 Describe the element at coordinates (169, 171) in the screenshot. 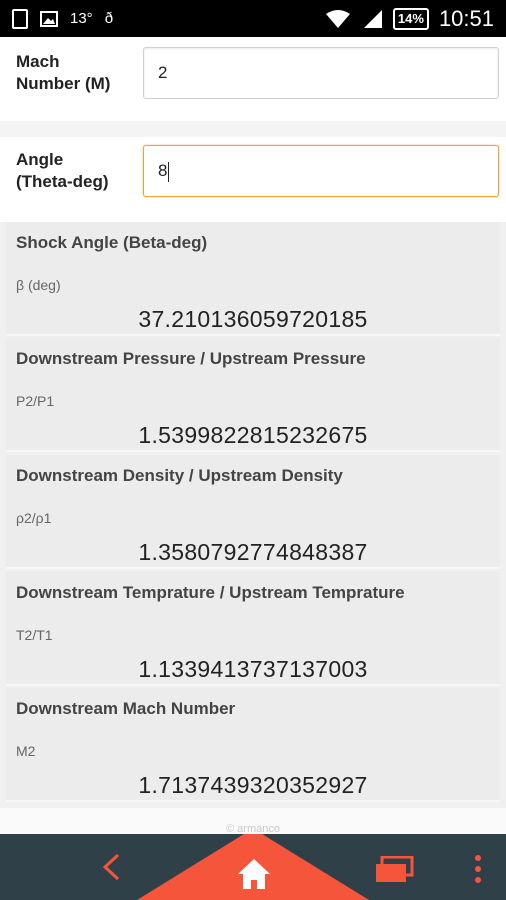

I see `text-caret` at that location.